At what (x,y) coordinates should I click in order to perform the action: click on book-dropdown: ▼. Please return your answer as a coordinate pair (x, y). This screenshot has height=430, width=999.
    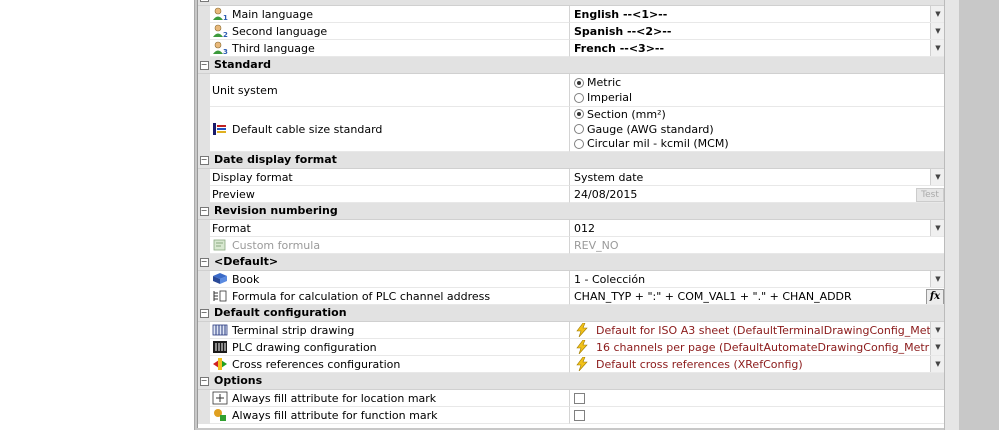
    Looking at the image, I should click on (937, 279).